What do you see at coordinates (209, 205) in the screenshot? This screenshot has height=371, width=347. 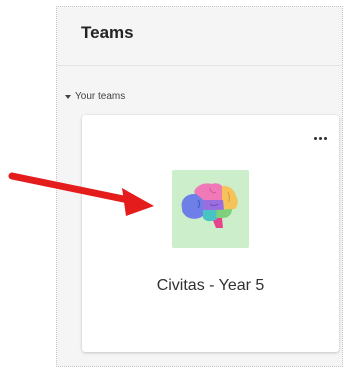 I see `brain-icon` at bounding box center [209, 205].